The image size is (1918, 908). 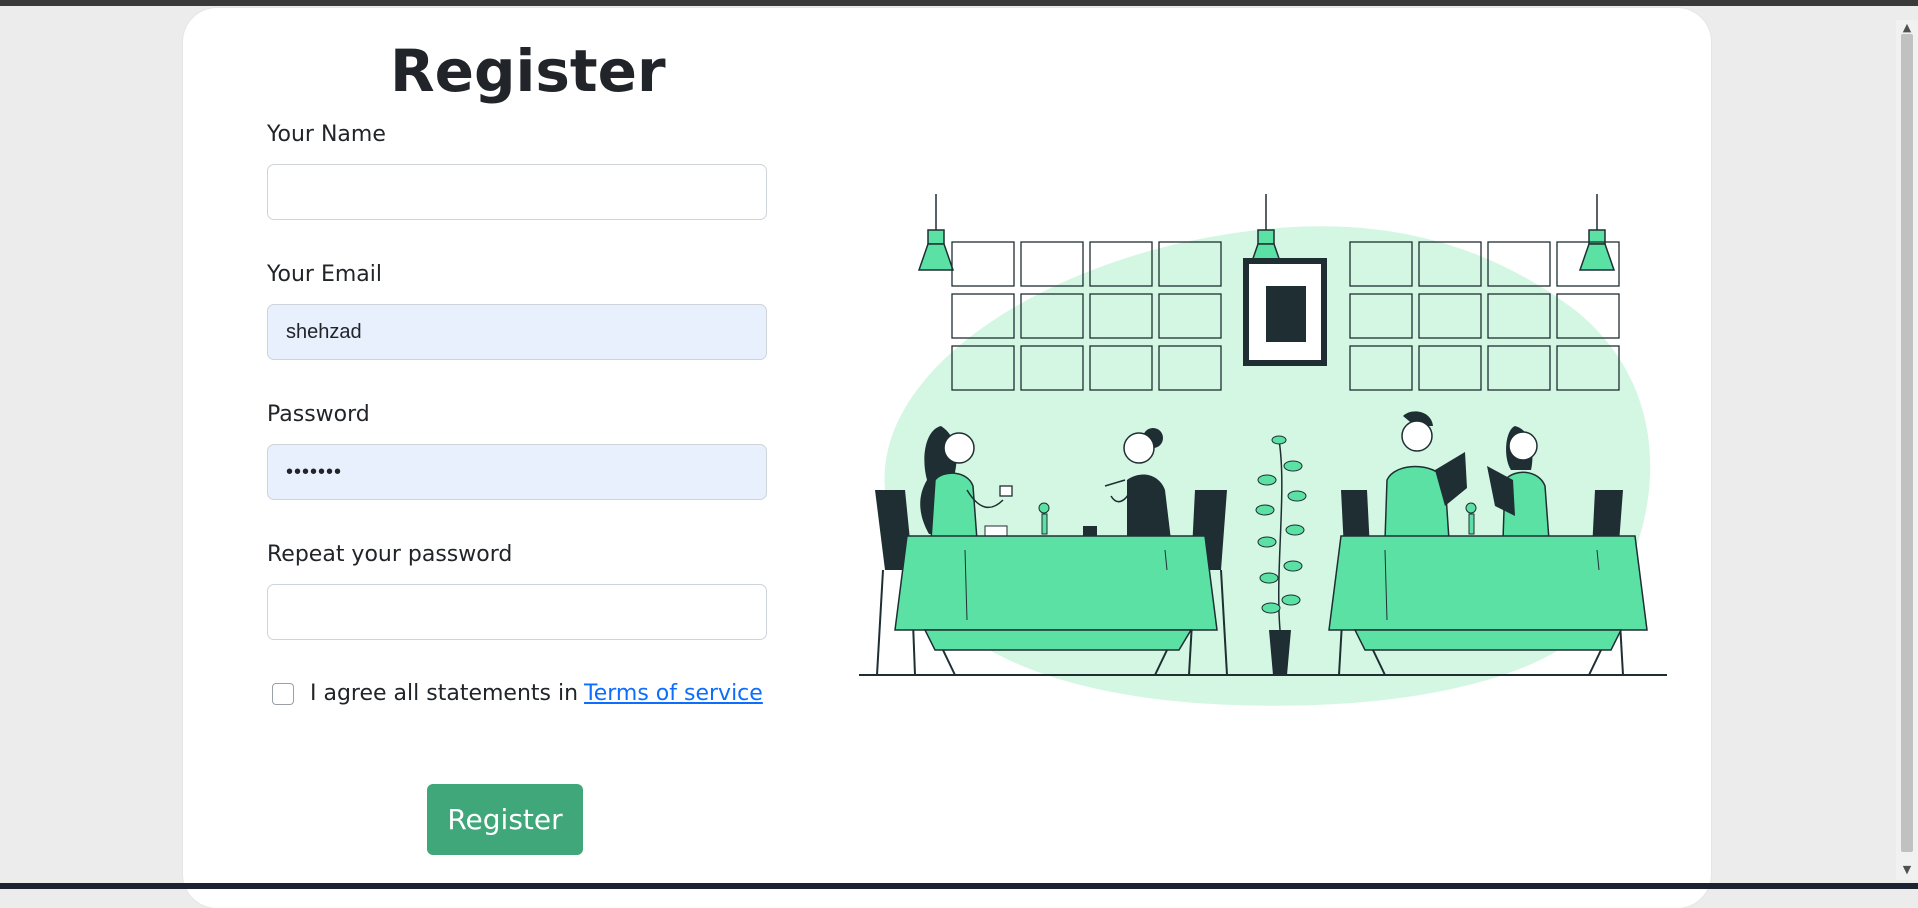 What do you see at coordinates (444, 693) in the screenshot?
I see `agree-text: I agree all statements in` at bounding box center [444, 693].